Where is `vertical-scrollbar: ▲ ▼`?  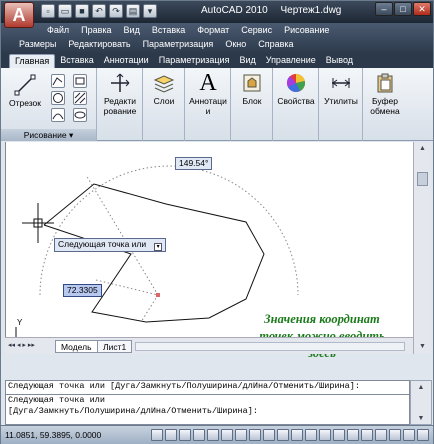
vertical-scrollbar: ▲ ▼ is located at coordinates (422, 248).